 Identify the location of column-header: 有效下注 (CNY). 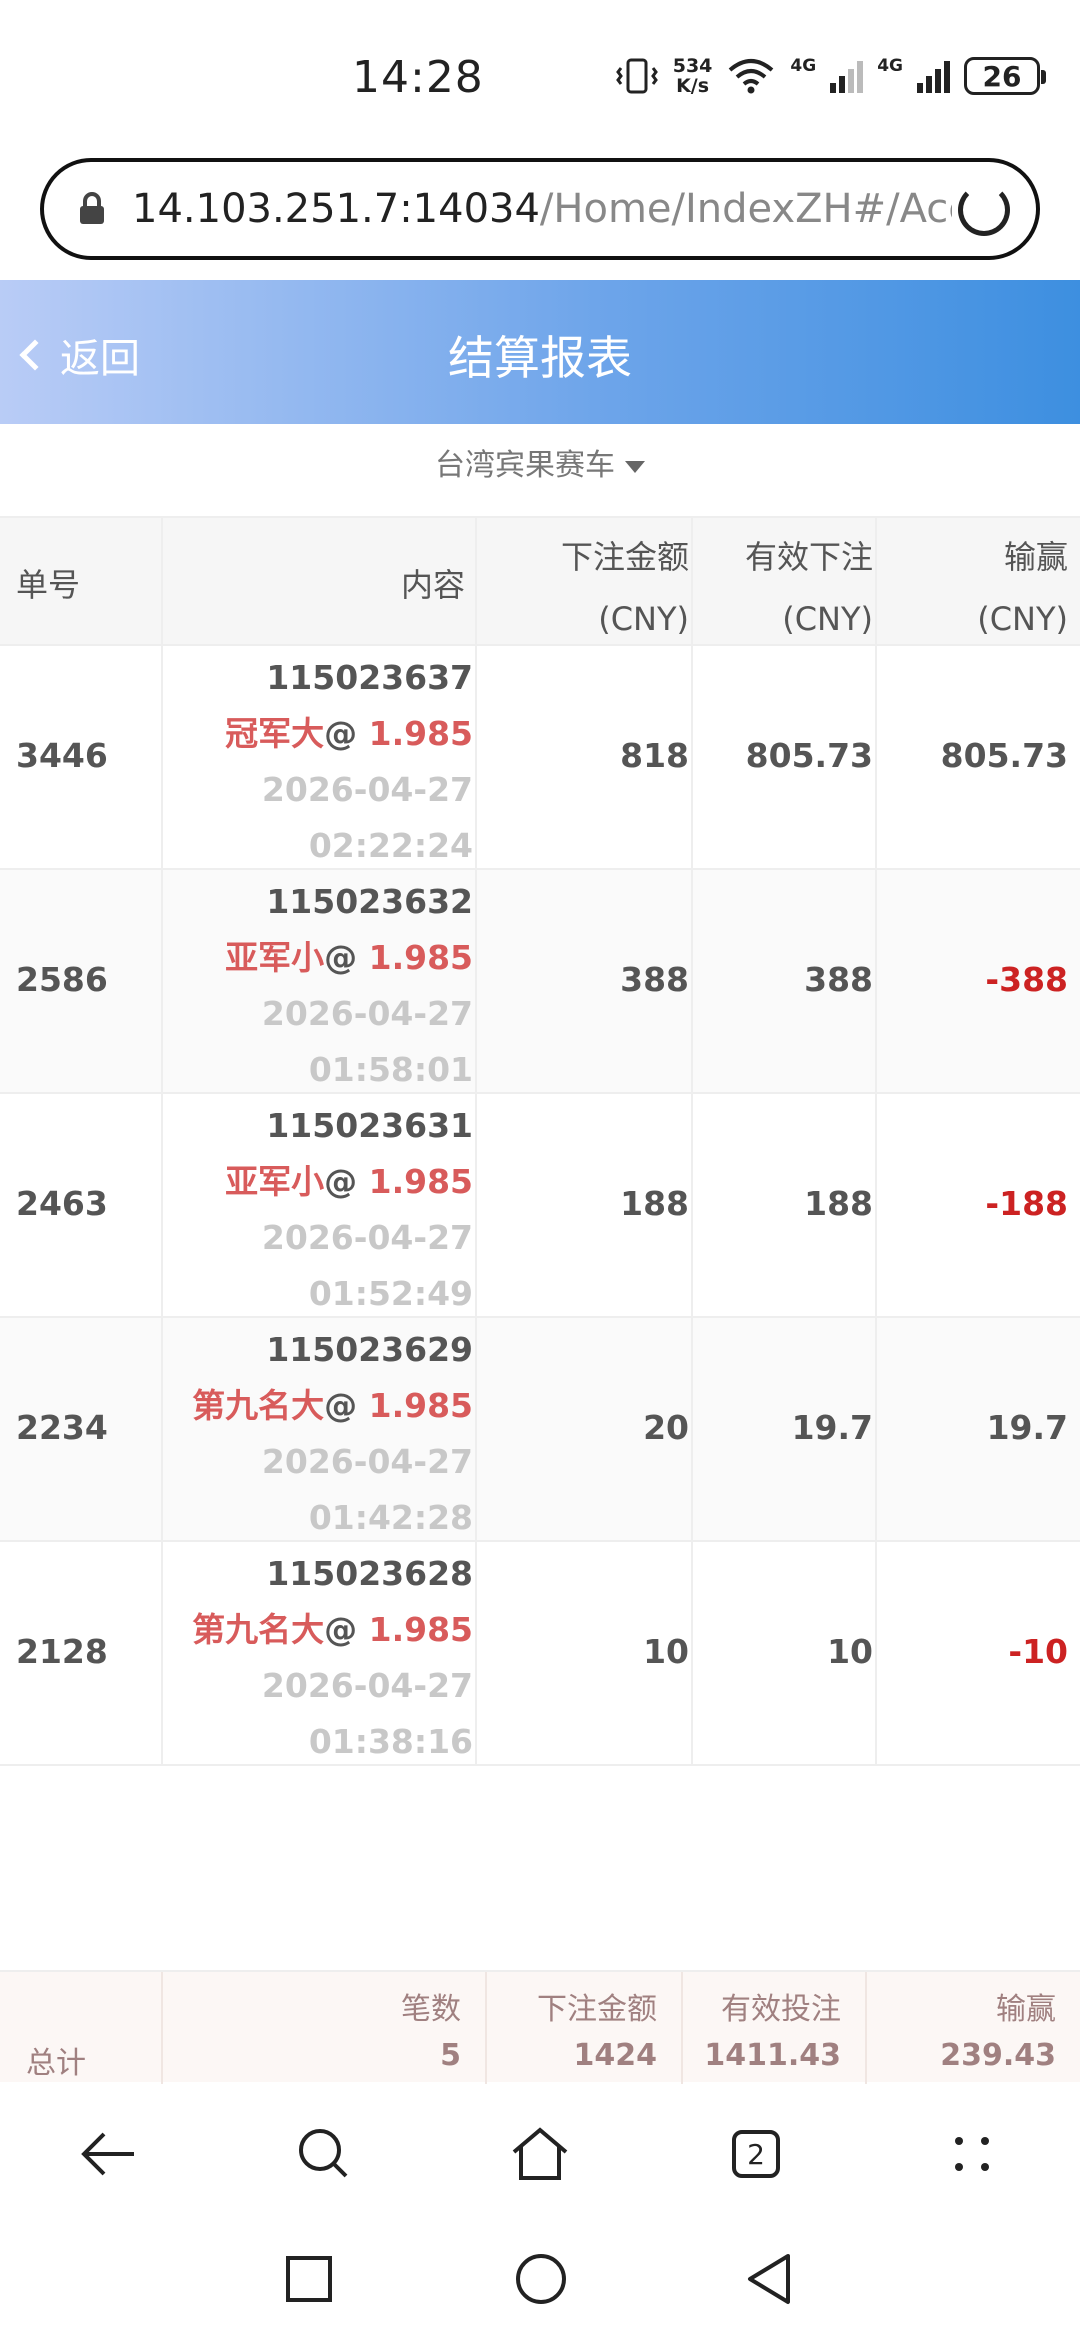
(785, 581).